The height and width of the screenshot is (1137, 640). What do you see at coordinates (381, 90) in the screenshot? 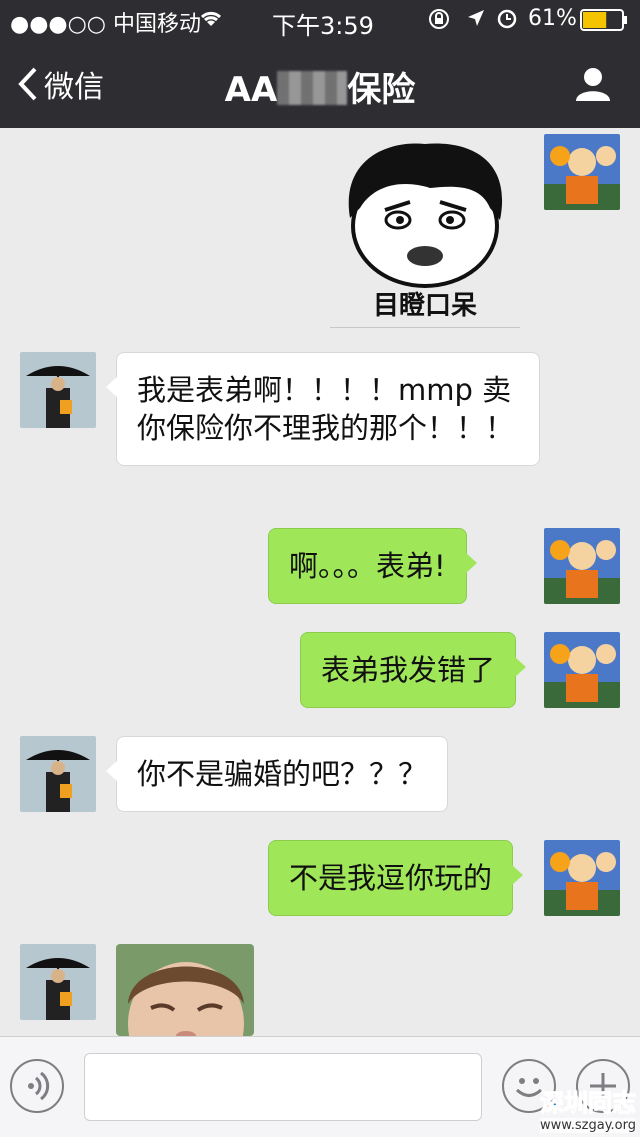
I see `chat-title-suffix: 保险` at bounding box center [381, 90].